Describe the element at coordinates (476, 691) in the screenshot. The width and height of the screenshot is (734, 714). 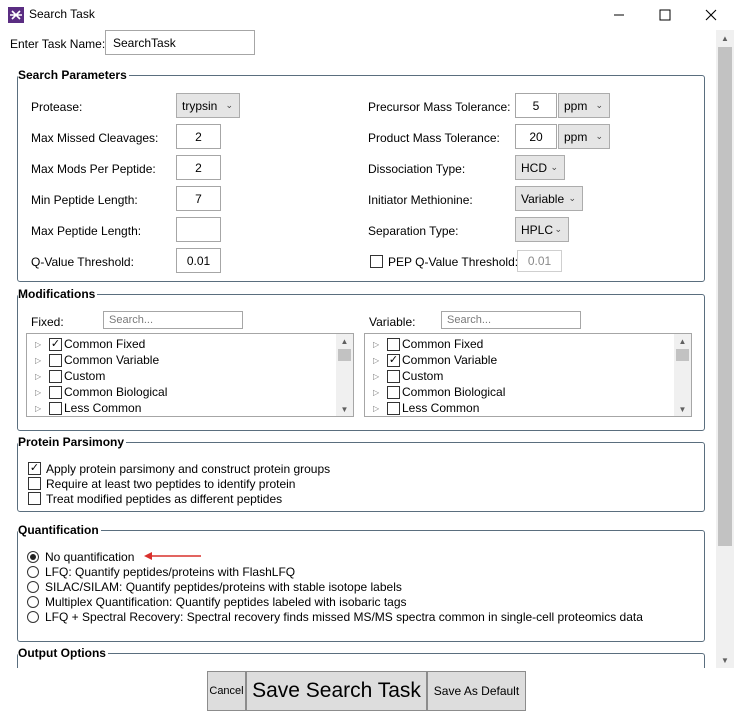
I see `save-as-default-button: Save As Default` at that location.